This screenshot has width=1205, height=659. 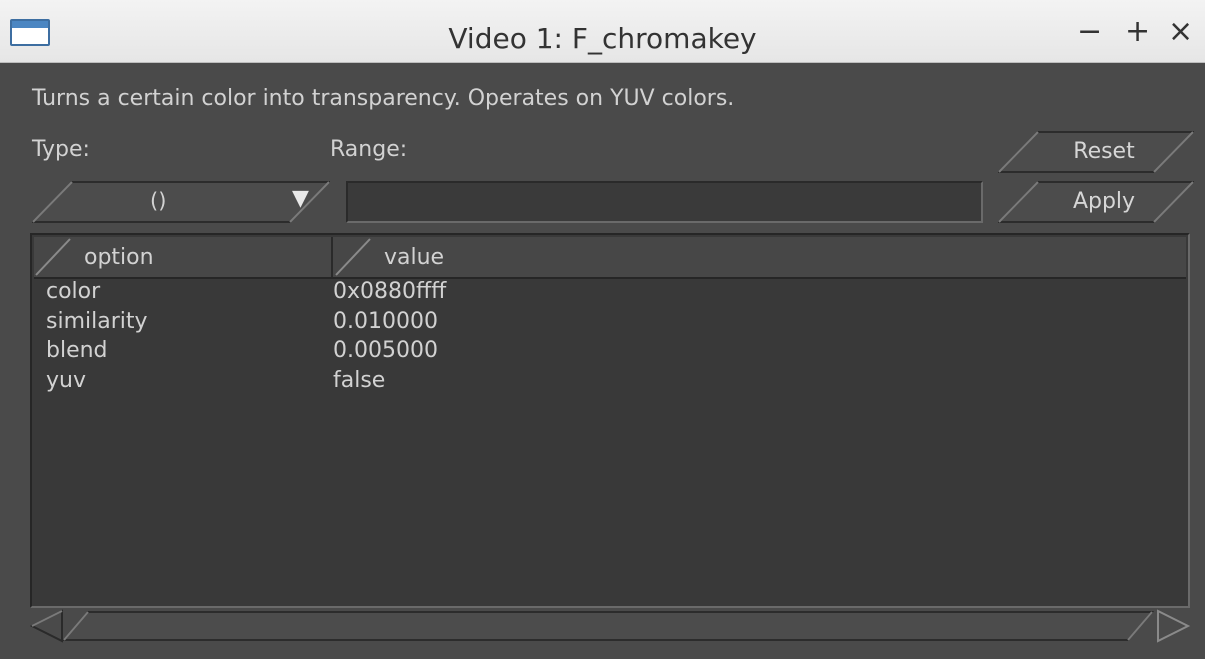 What do you see at coordinates (760, 257) in the screenshot?
I see `column-header-value: value` at bounding box center [760, 257].